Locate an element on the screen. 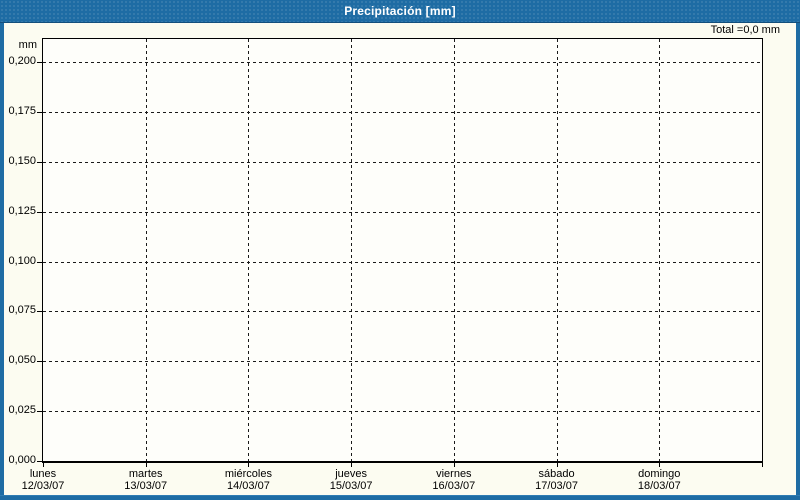  x-axis-label: domingo 18/03/07 is located at coordinates (659, 480).